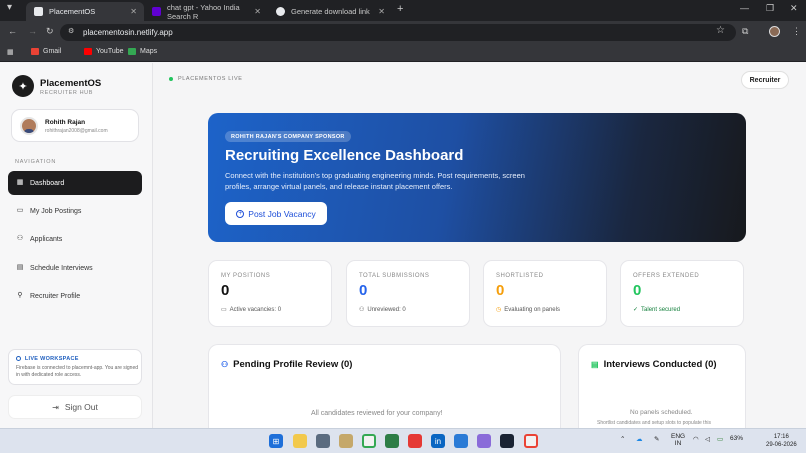  I want to click on lang-text: ENG, so click(678, 436).